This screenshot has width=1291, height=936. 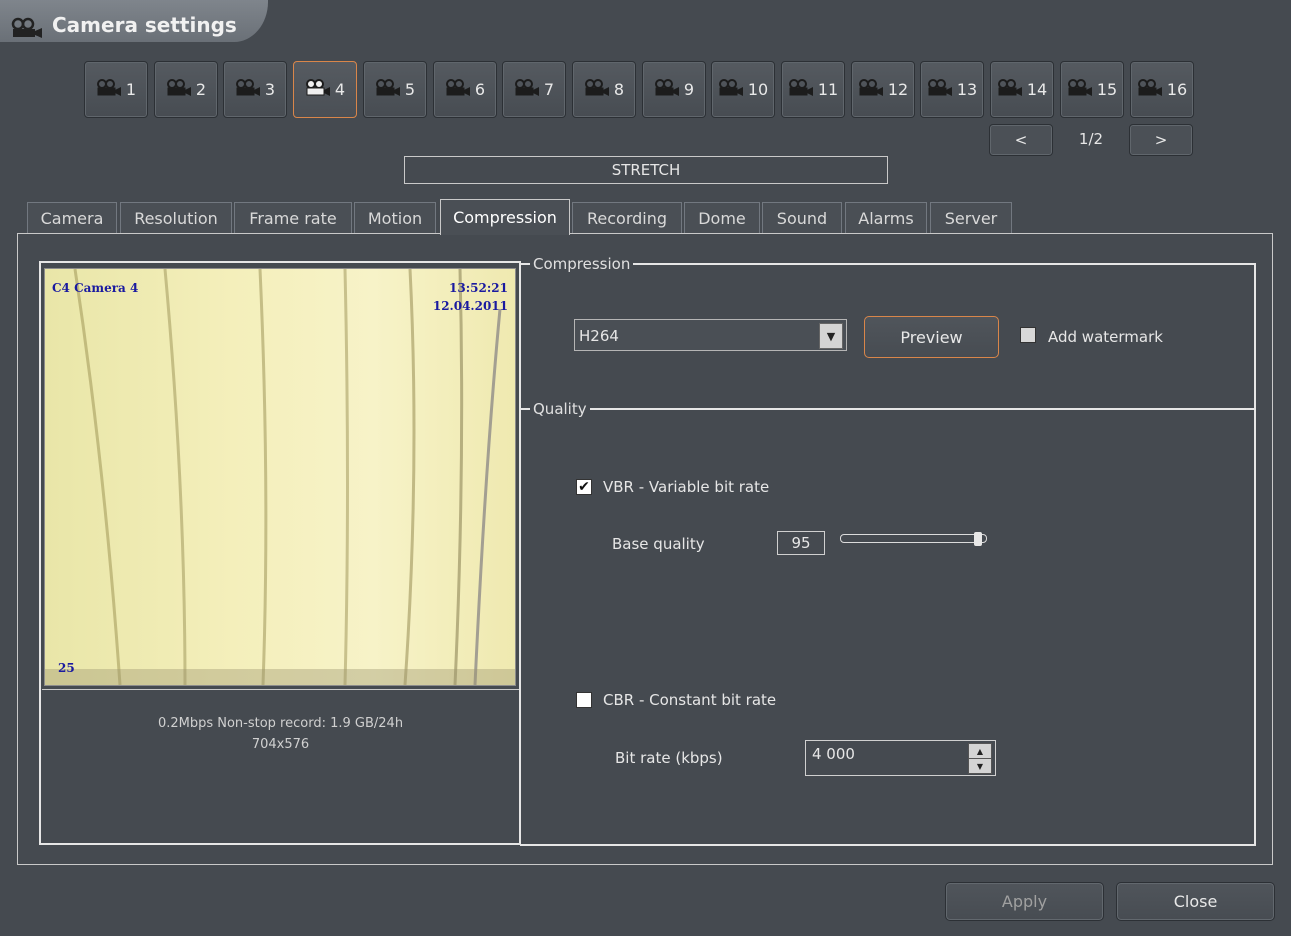 I want to click on close-button: Close, so click(x=1195, y=901).